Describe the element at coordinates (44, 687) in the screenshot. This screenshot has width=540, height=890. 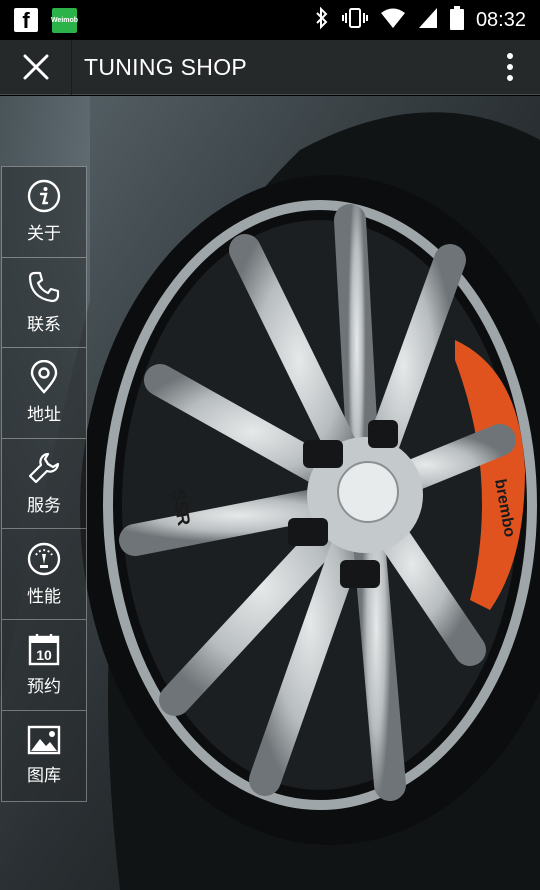
I see `sidebar-item-label: 预约` at that location.